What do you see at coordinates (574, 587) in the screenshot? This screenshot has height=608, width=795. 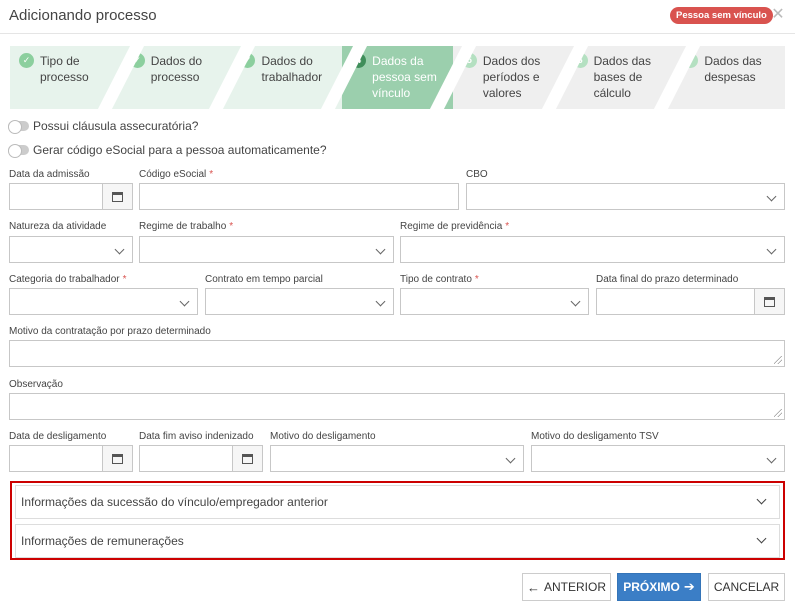 I see `anterior-label: ANTERIOR` at bounding box center [574, 587].